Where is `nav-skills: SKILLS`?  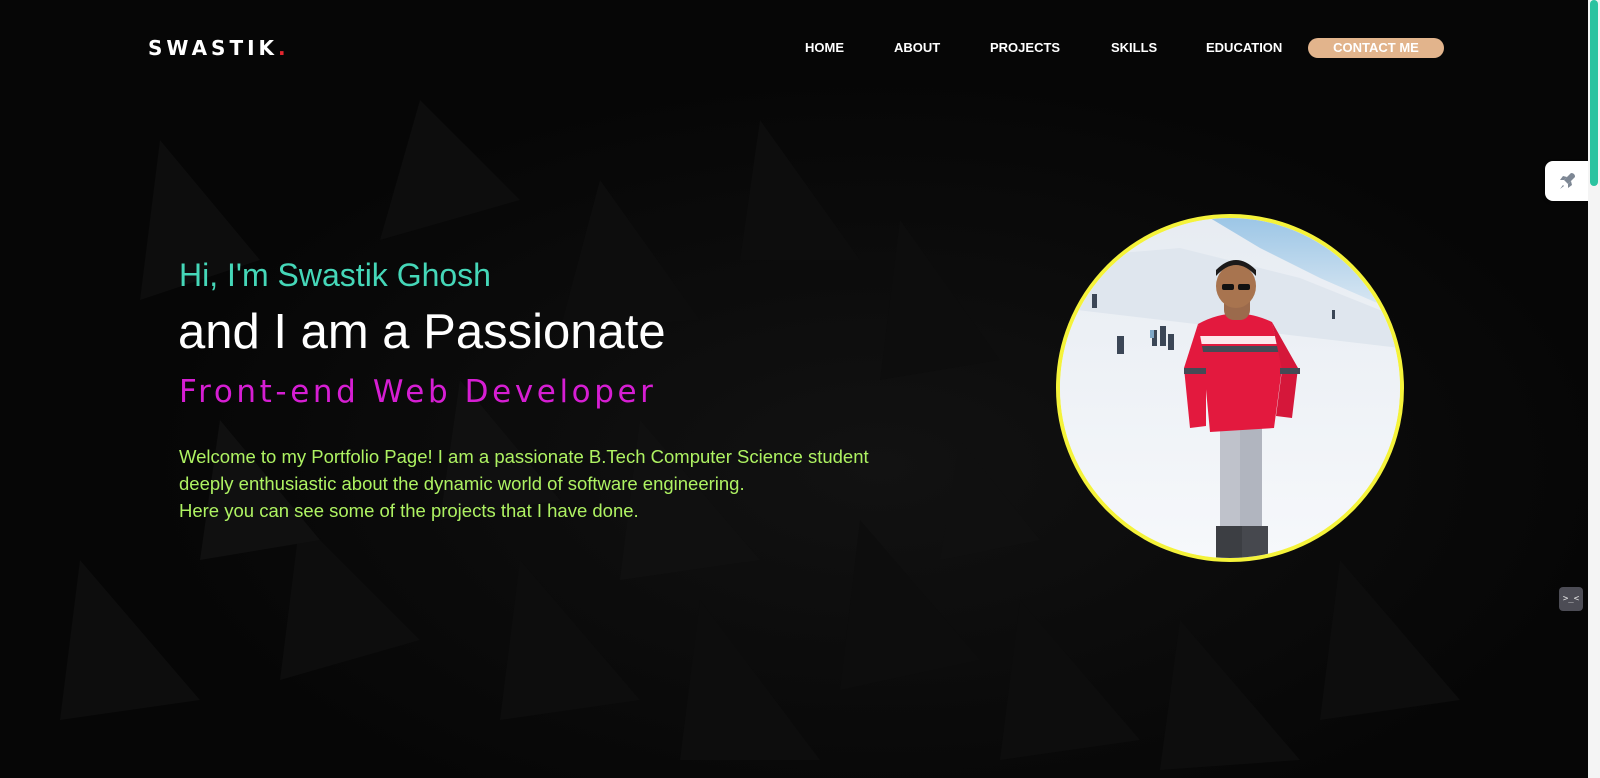 nav-skills: SKILLS is located at coordinates (1134, 48).